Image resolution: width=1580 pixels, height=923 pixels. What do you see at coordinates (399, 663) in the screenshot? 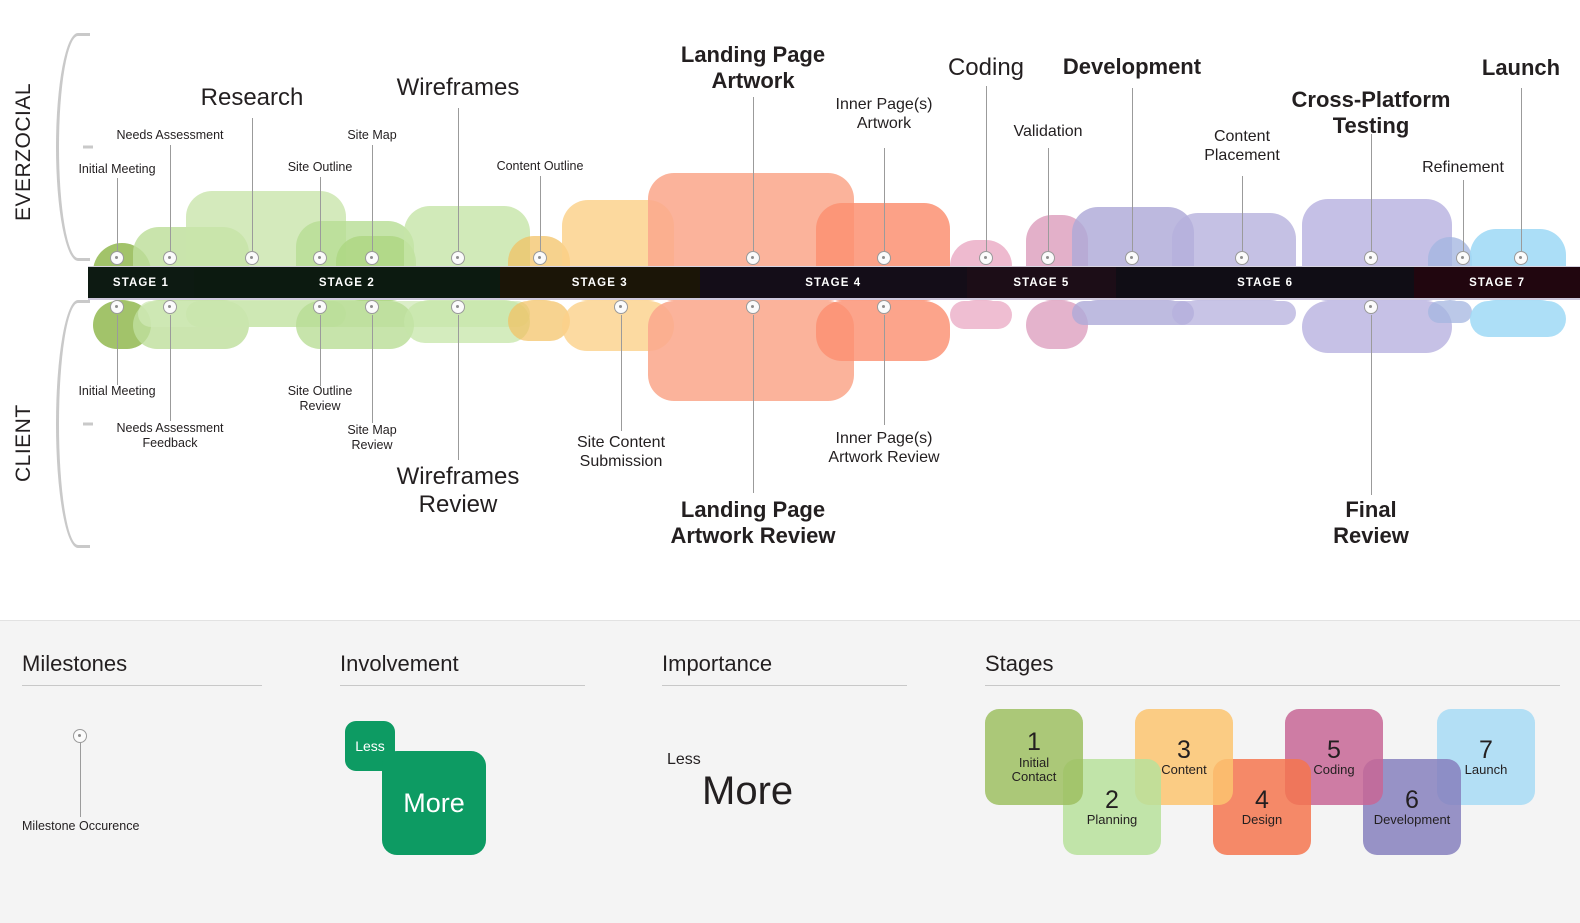
I see `legend-involvement-title: Involvement` at bounding box center [399, 663].